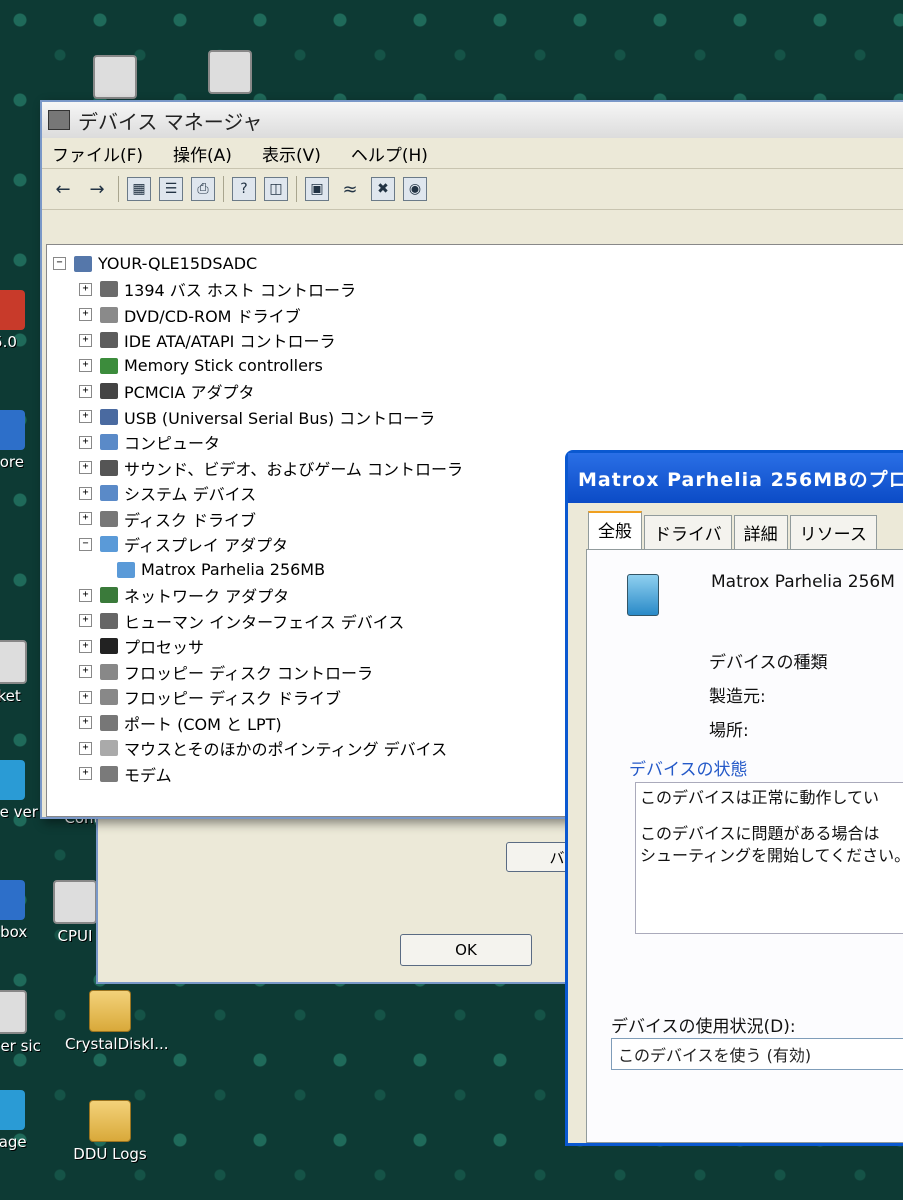 The image size is (903, 1200). Describe the element at coordinates (13, 1142) in the screenshot. I see `desktop-icon-label: Stage` at that location.